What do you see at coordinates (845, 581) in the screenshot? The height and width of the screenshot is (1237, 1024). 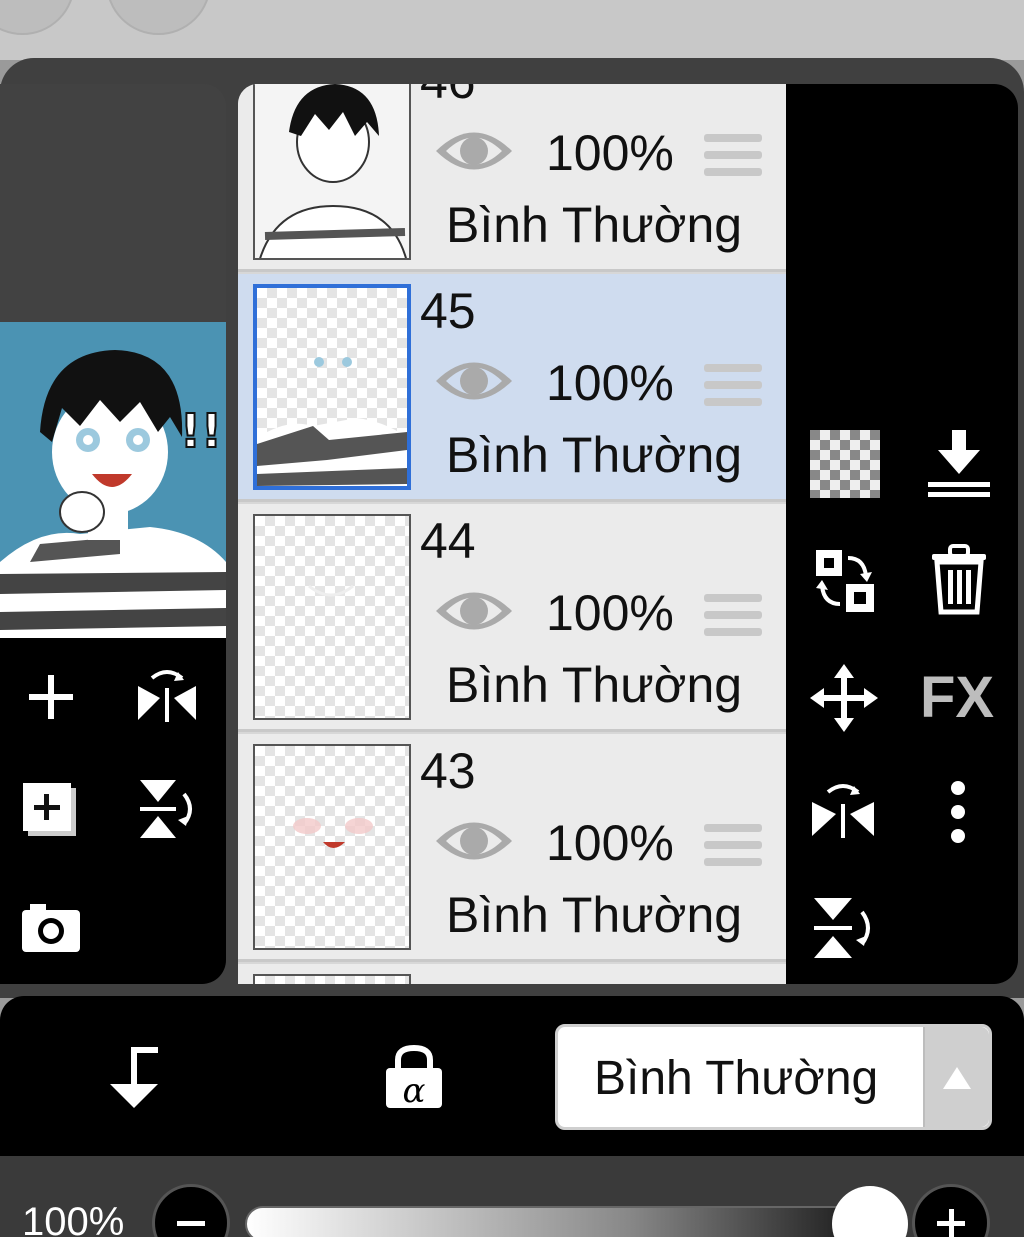 I see `swap-layer-icon` at bounding box center [845, 581].